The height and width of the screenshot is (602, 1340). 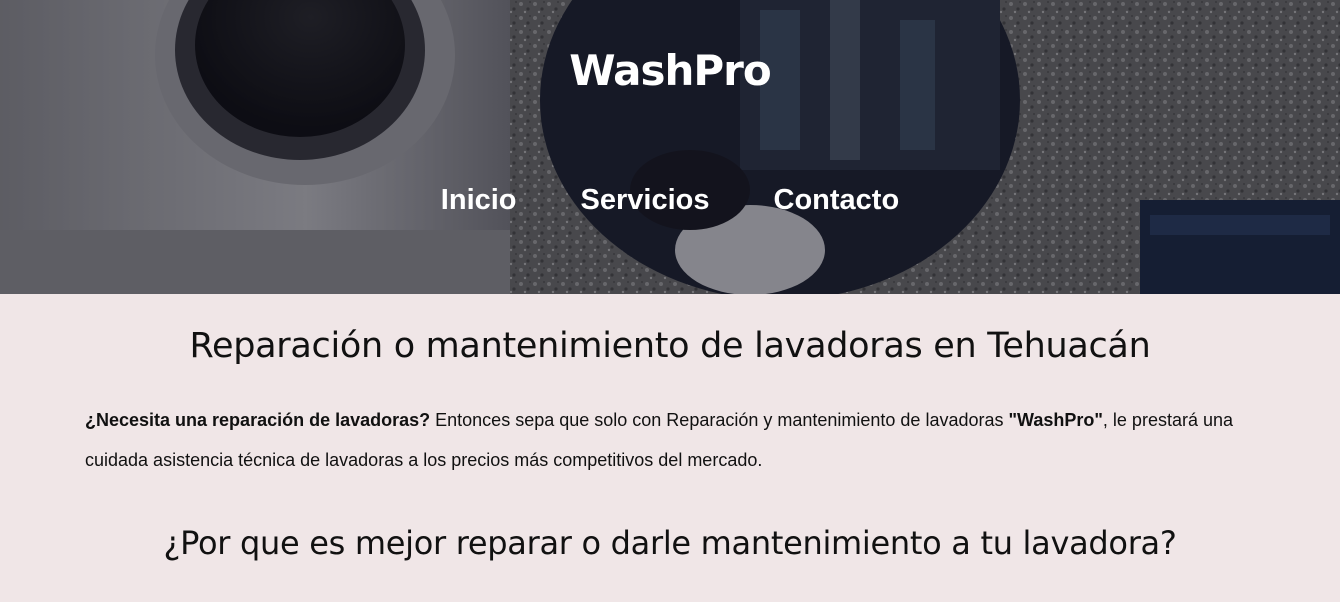 I want to click on nav-item-contacto: Contacto, so click(x=837, y=200).